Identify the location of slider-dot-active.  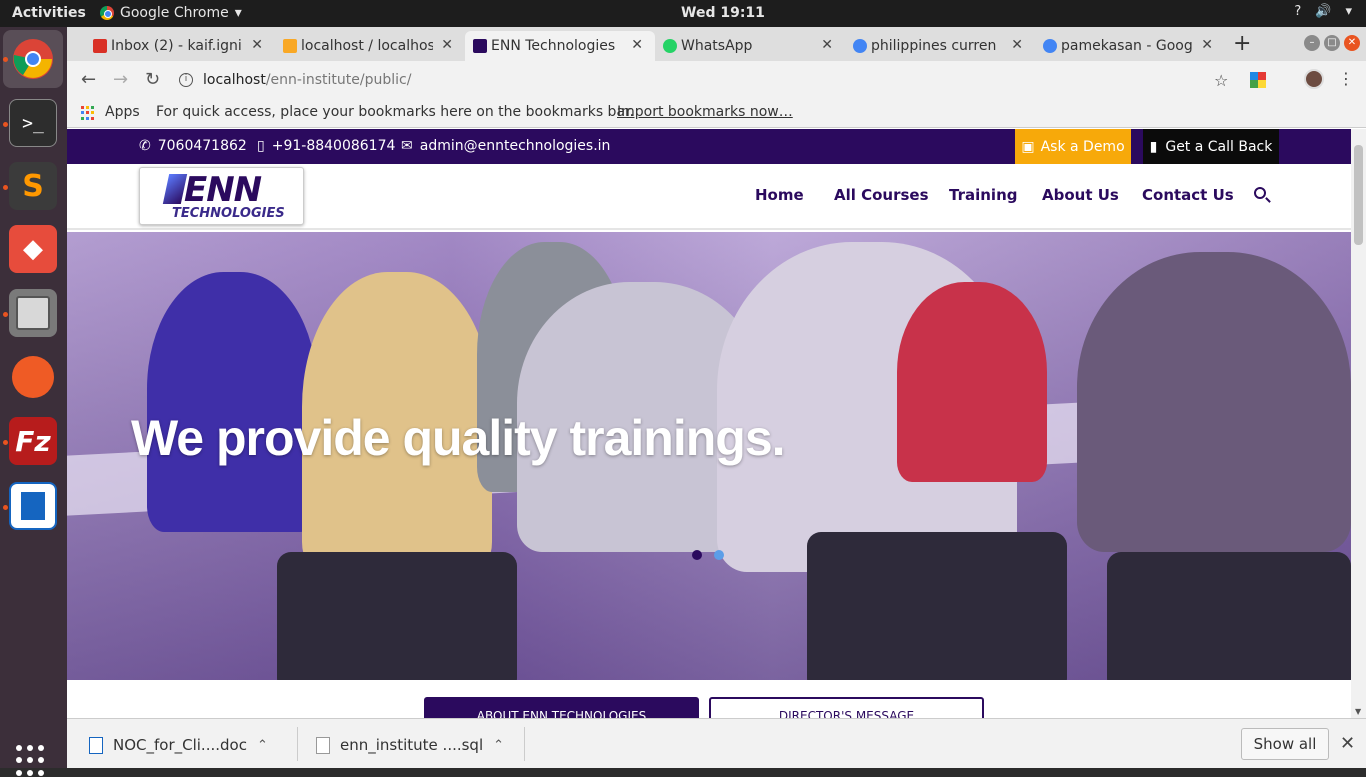
(697, 555).